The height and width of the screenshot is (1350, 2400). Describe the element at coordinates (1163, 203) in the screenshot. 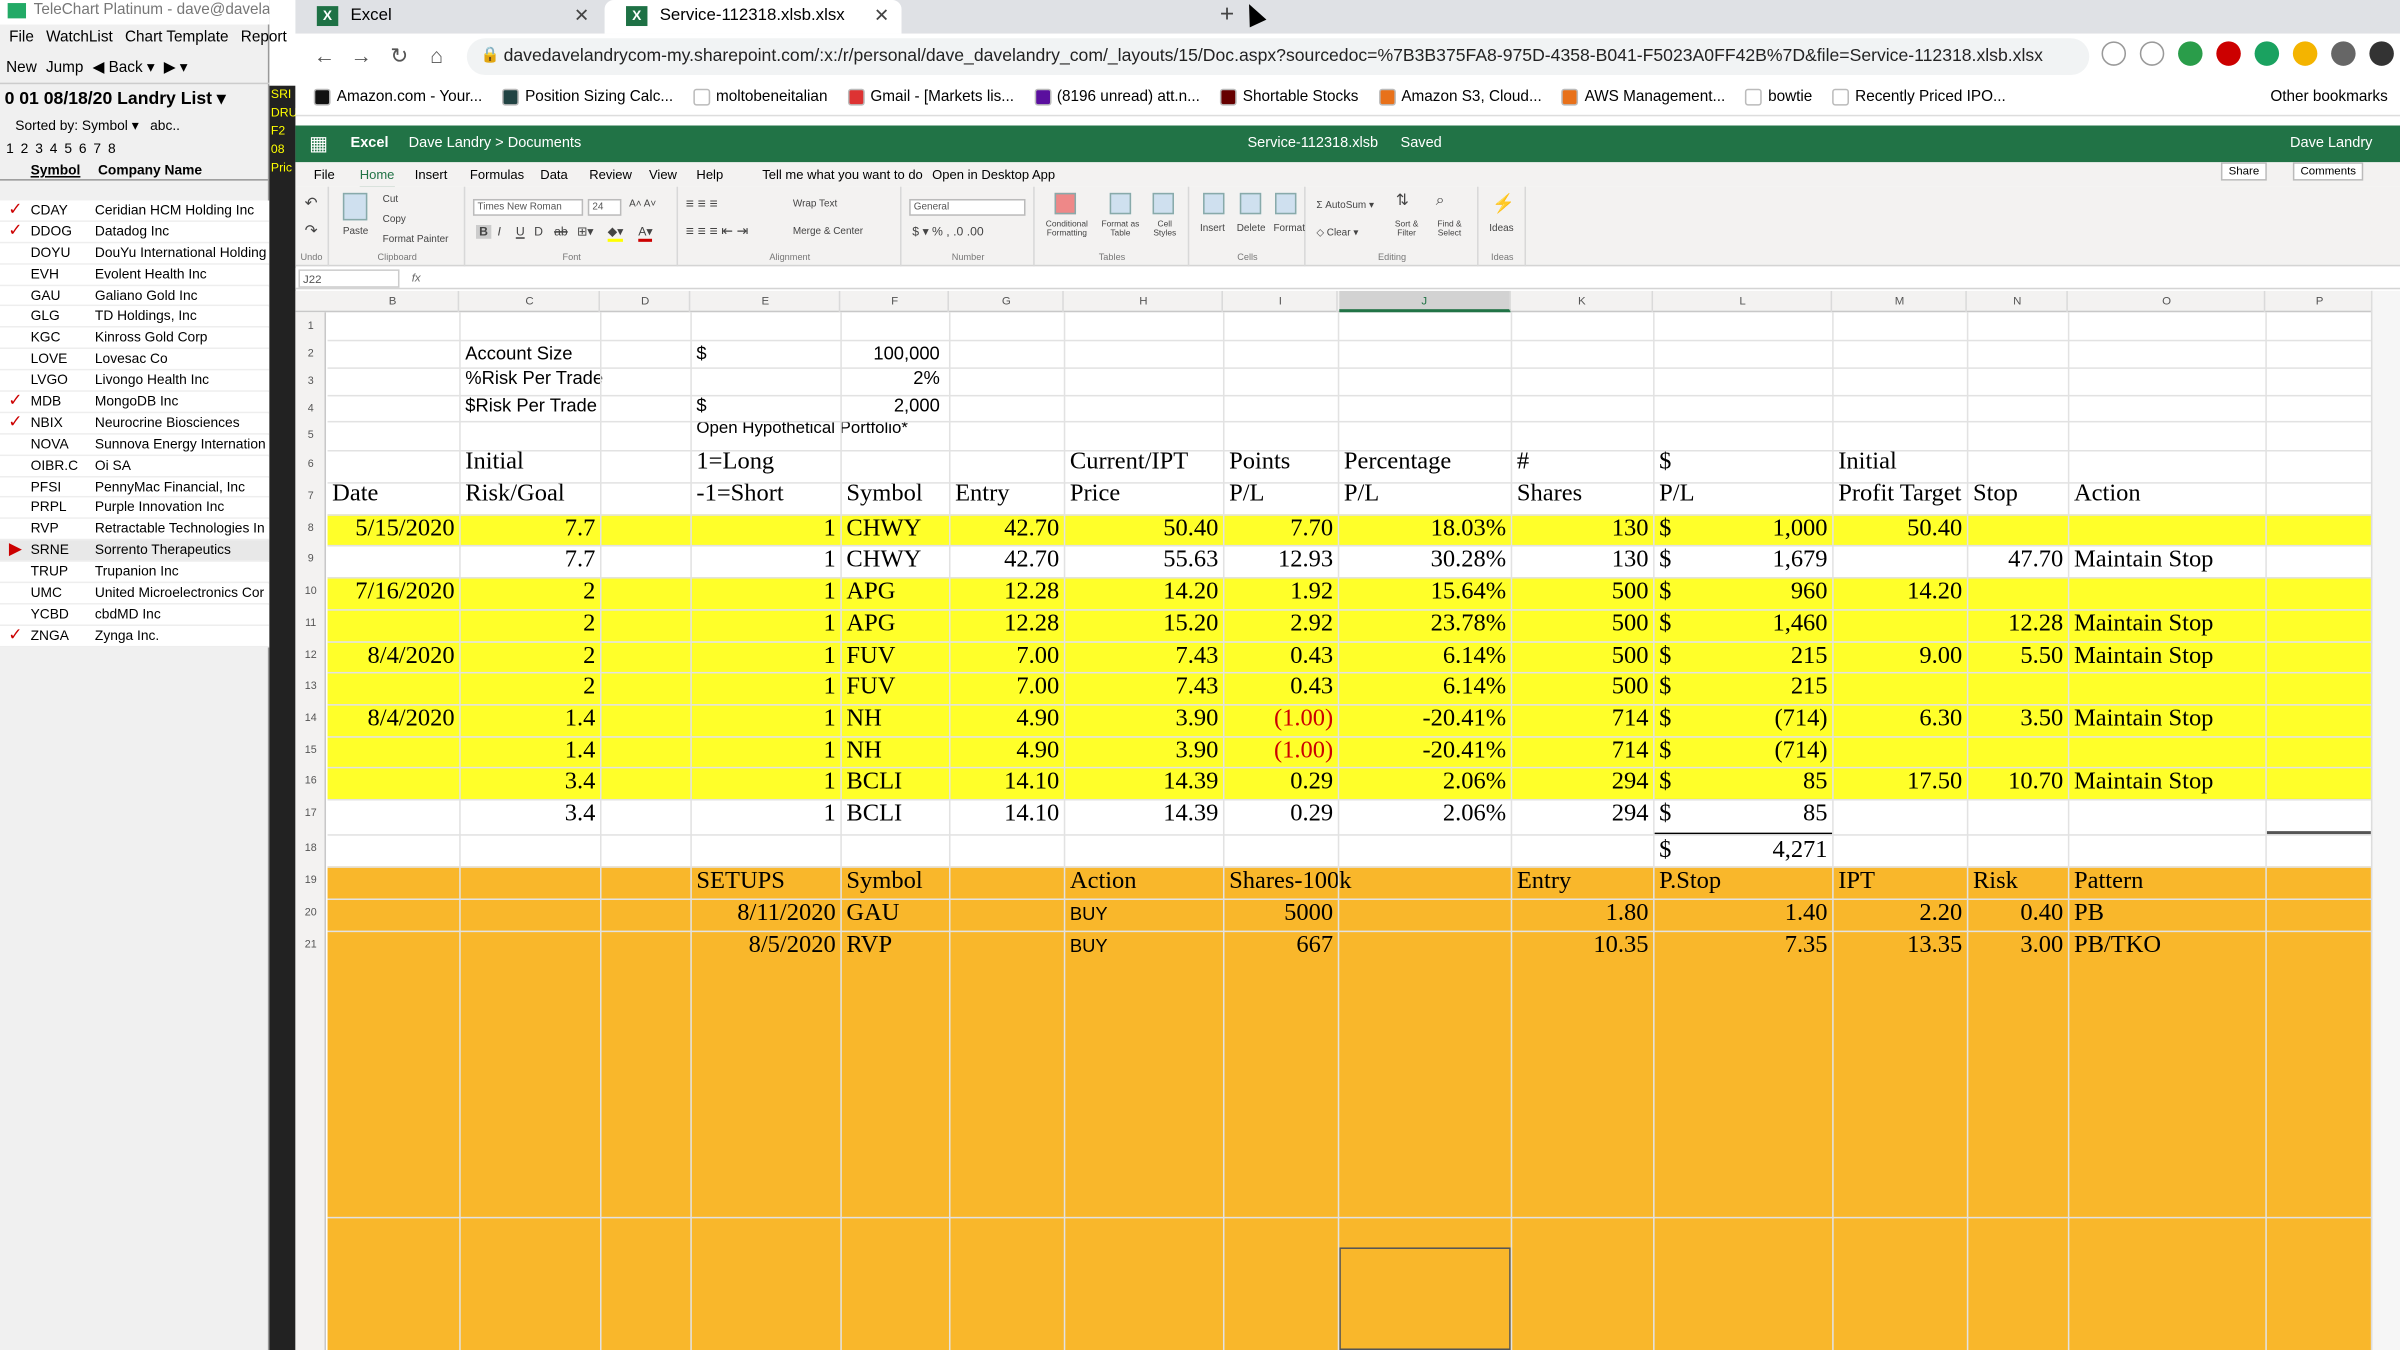

I see `cell-styles-icon` at that location.